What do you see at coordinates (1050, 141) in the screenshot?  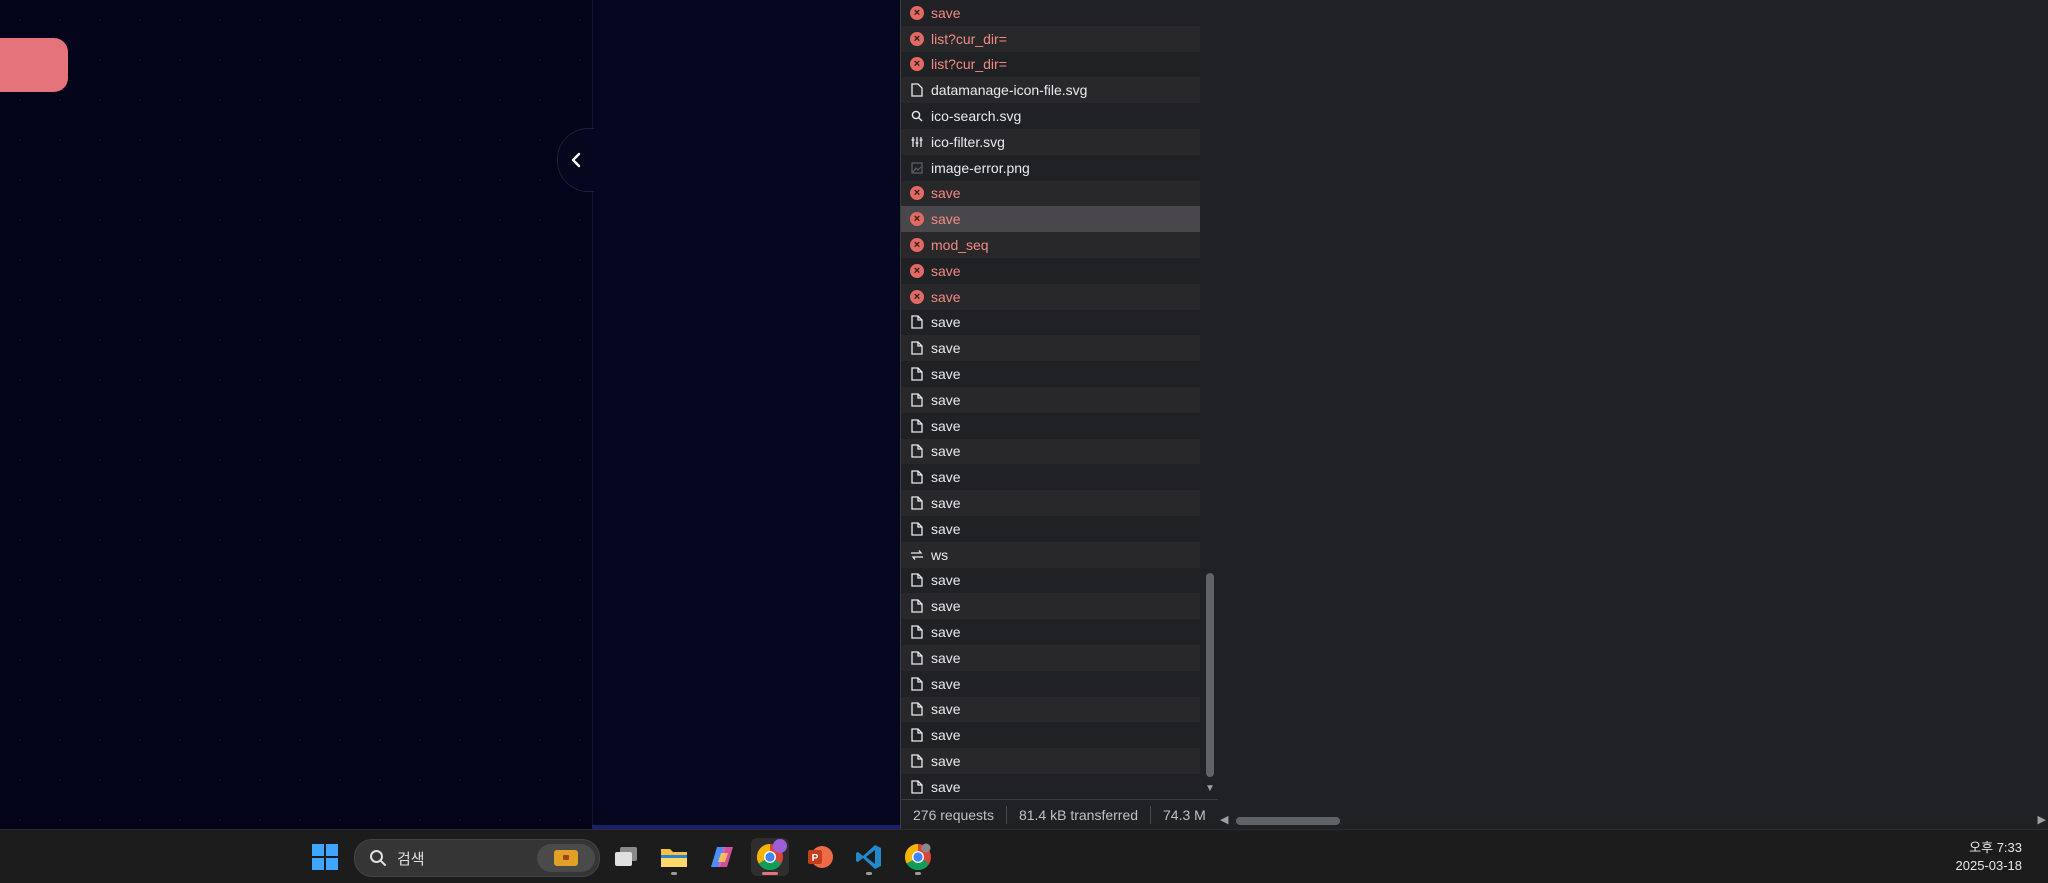 I see `network-request-row: ico-filter.svg` at bounding box center [1050, 141].